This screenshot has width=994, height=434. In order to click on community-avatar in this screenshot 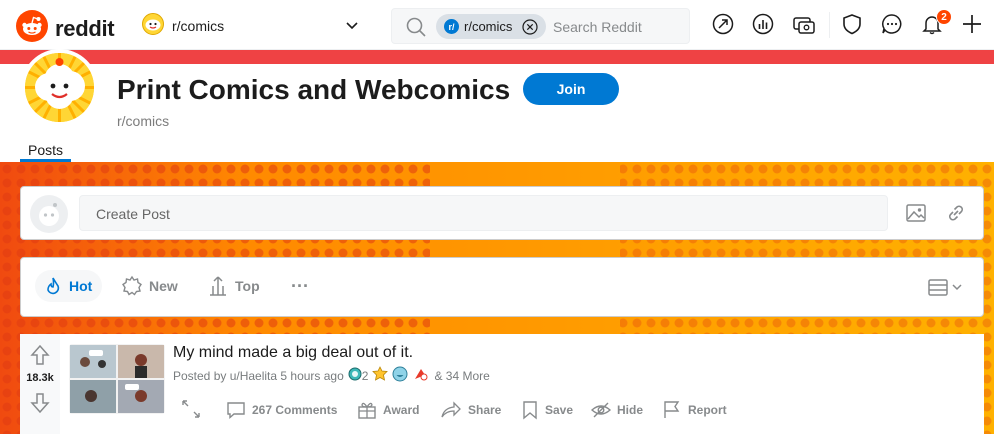, I will do `click(59, 87)`.